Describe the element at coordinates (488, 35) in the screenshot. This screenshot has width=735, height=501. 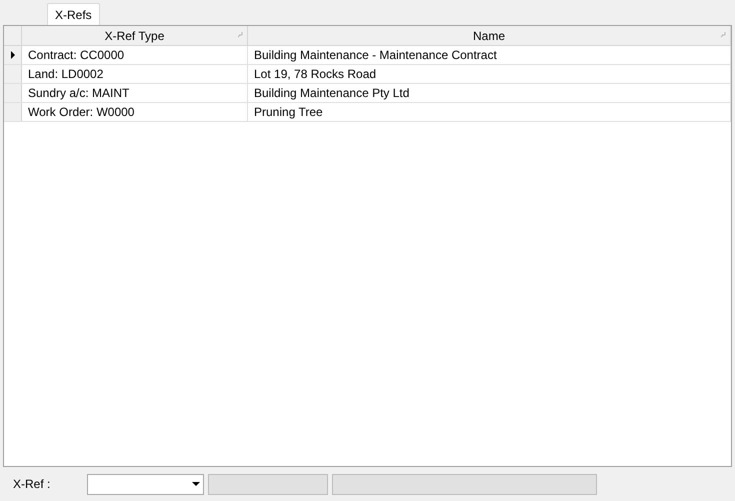
I see `column-header: Name` at that location.